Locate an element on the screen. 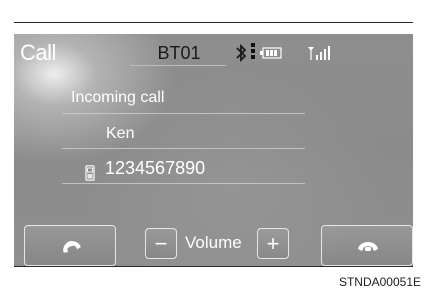 The image size is (425, 293). bluetooth-level-icon is located at coordinates (253, 51).